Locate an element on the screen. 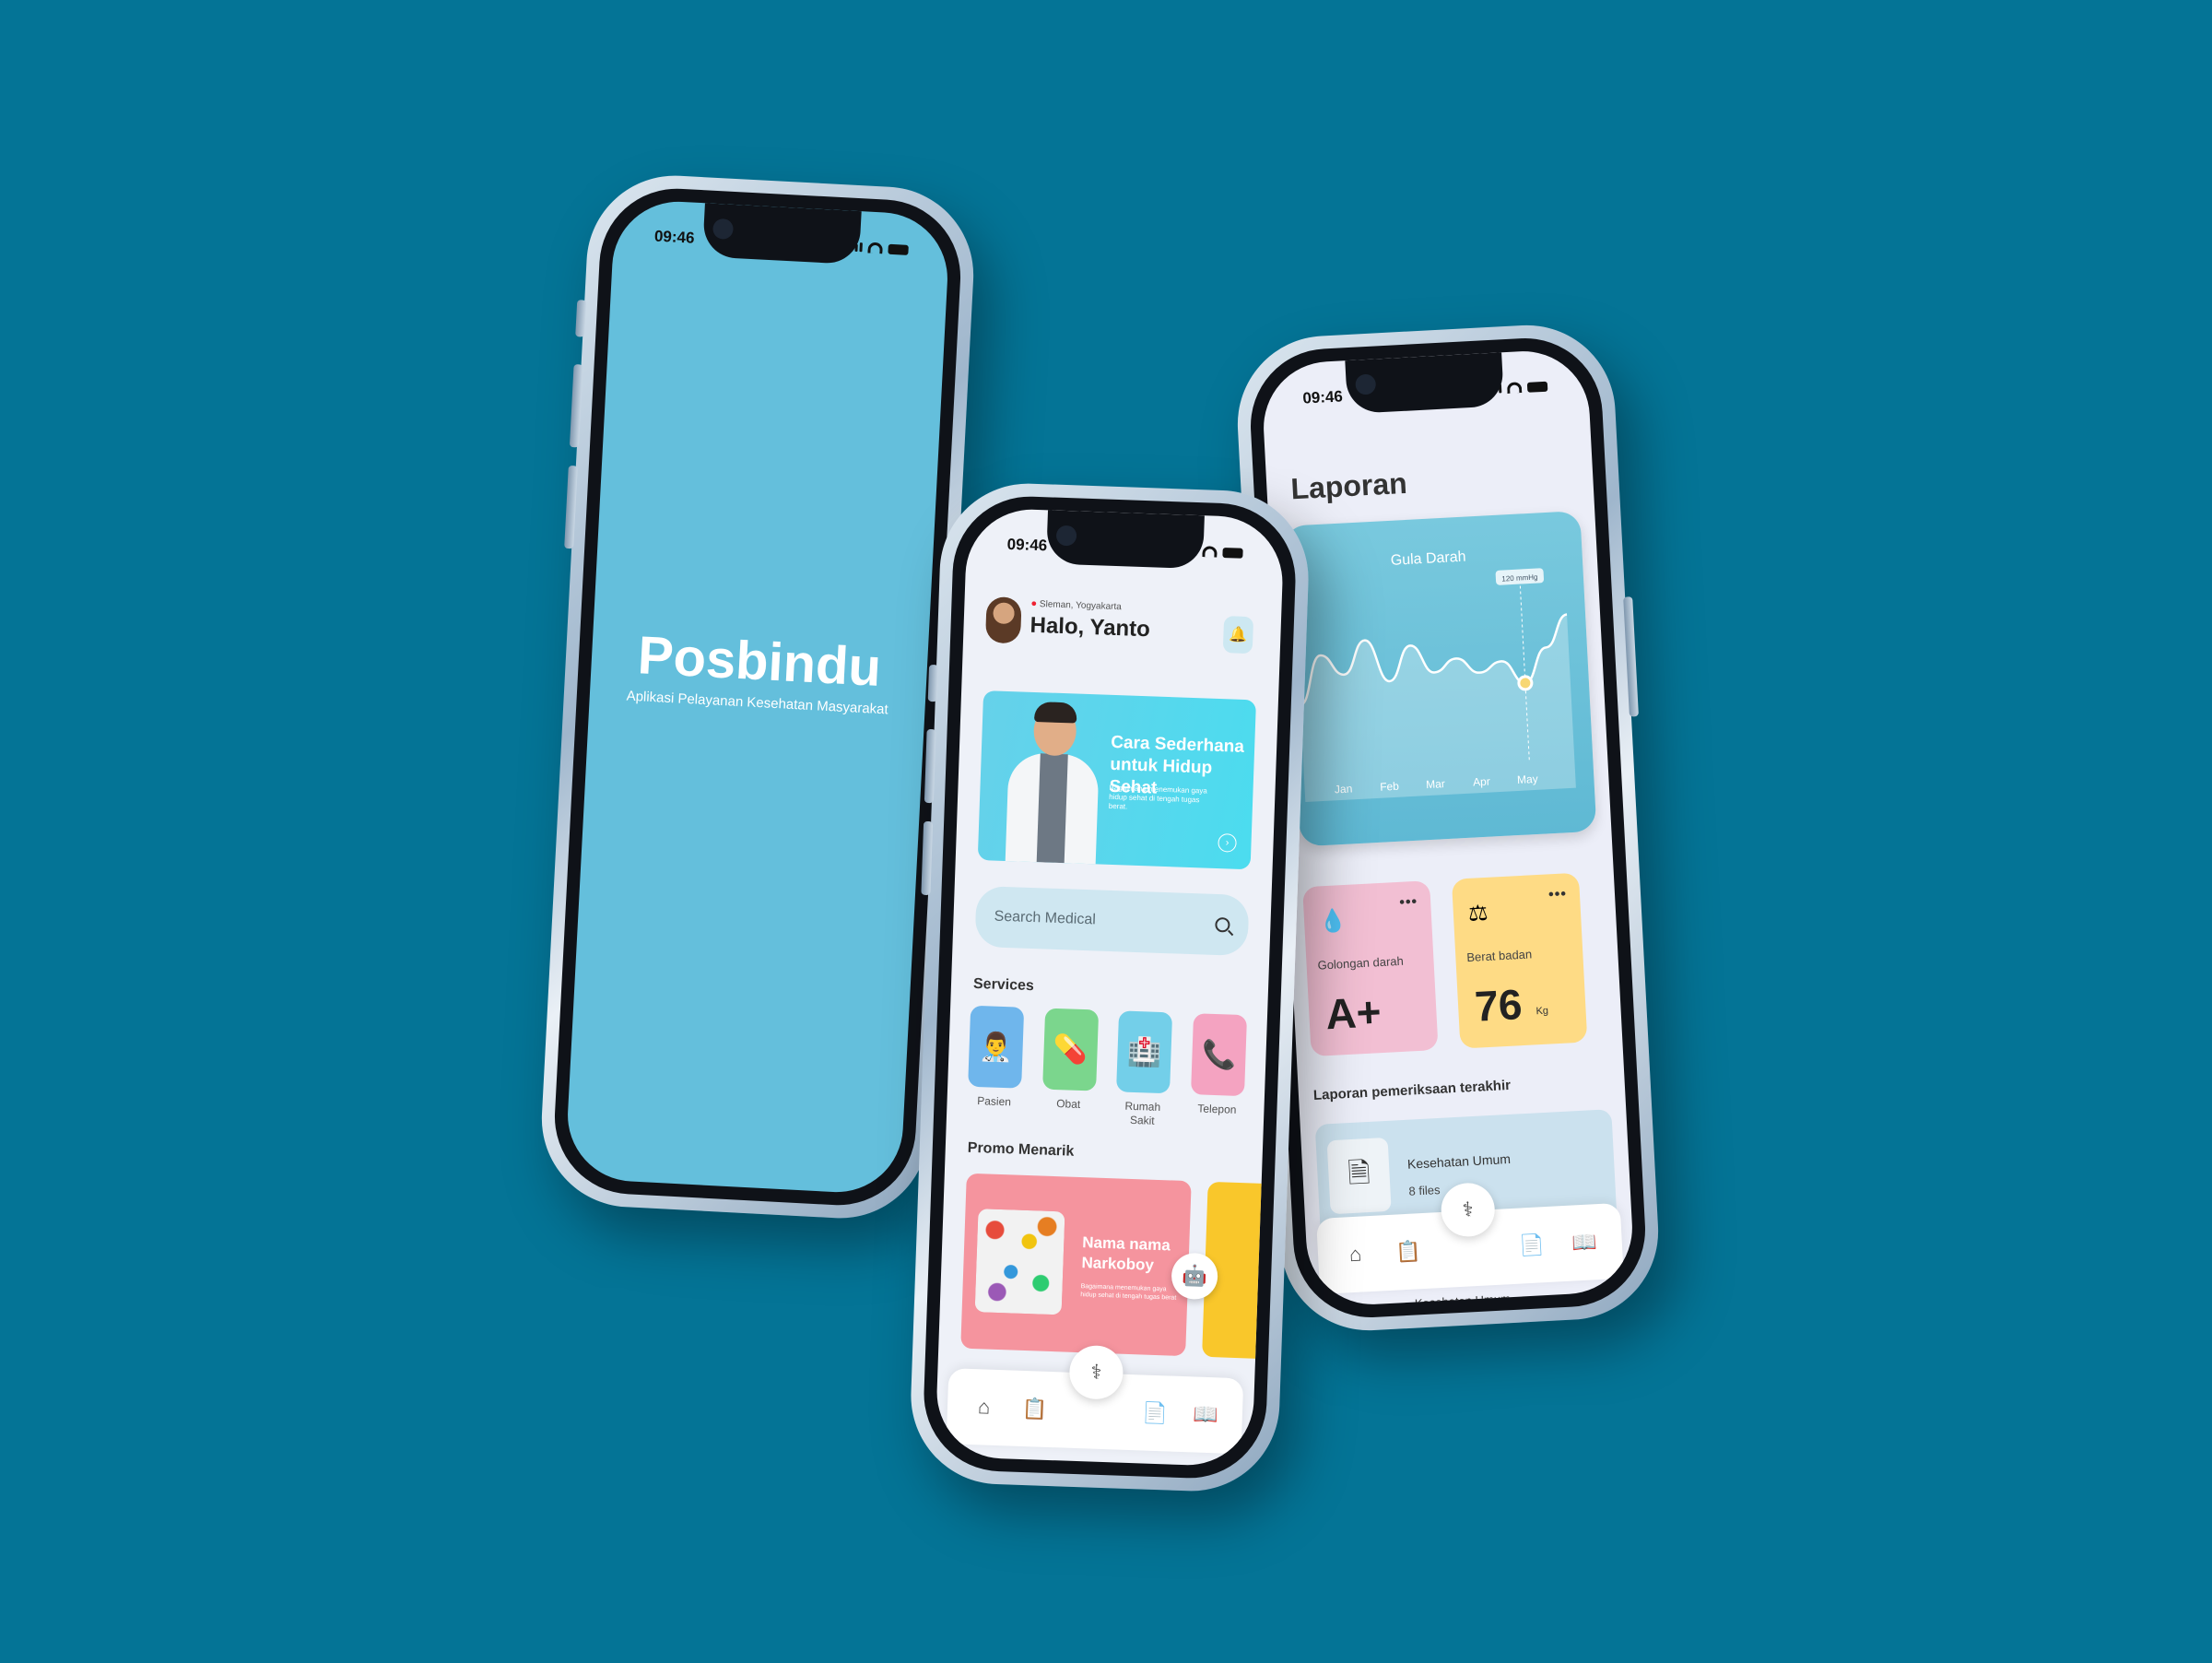 This screenshot has width=2212, height=1663. blood-drop-icon: 💧 is located at coordinates (1332, 921).